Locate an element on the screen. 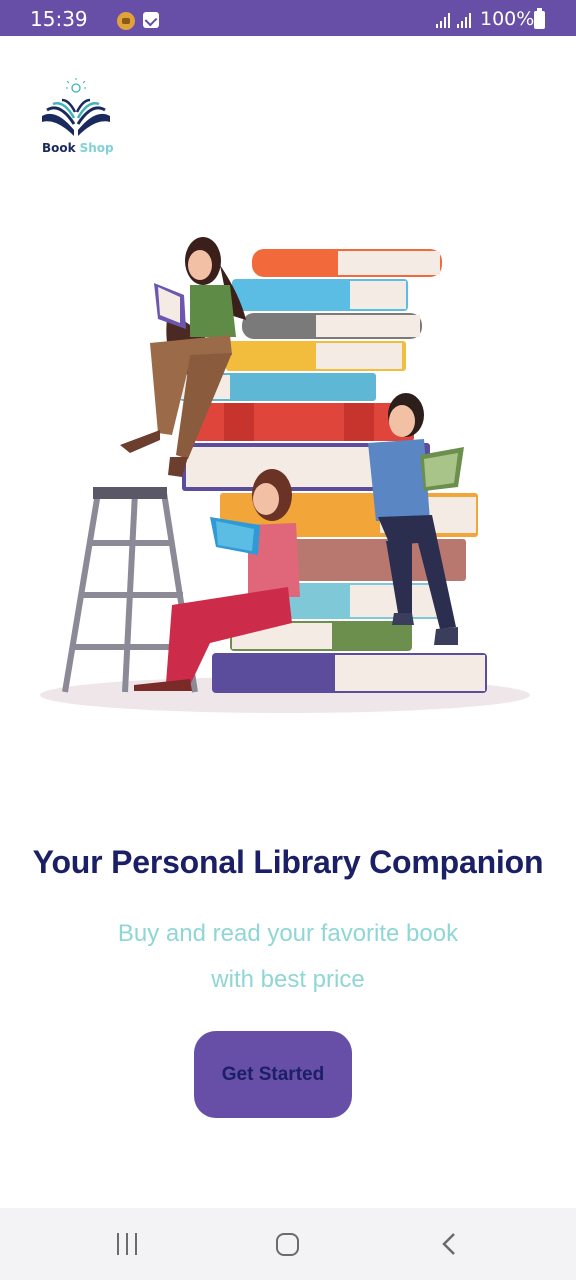 The width and height of the screenshot is (576, 1280). subtitle-line-2: with best price is located at coordinates (288, 979).